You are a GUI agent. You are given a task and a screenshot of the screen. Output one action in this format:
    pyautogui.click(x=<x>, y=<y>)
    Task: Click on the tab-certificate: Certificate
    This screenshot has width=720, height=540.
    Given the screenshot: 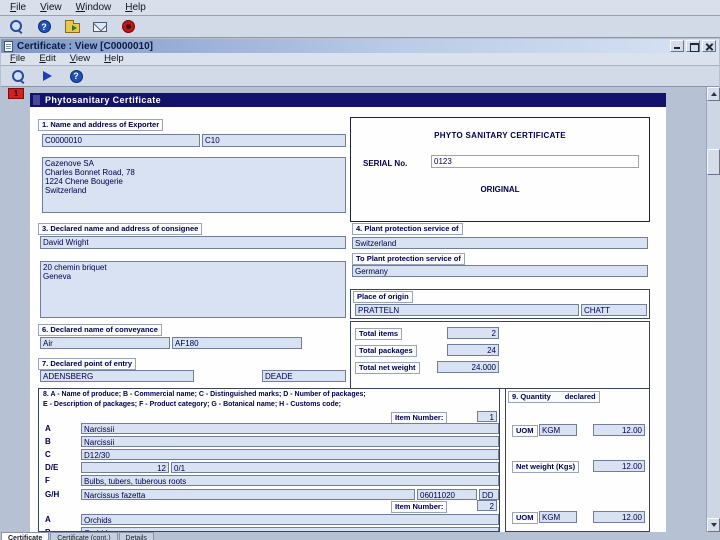 What is the action you would take?
    pyautogui.click(x=25, y=536)
    